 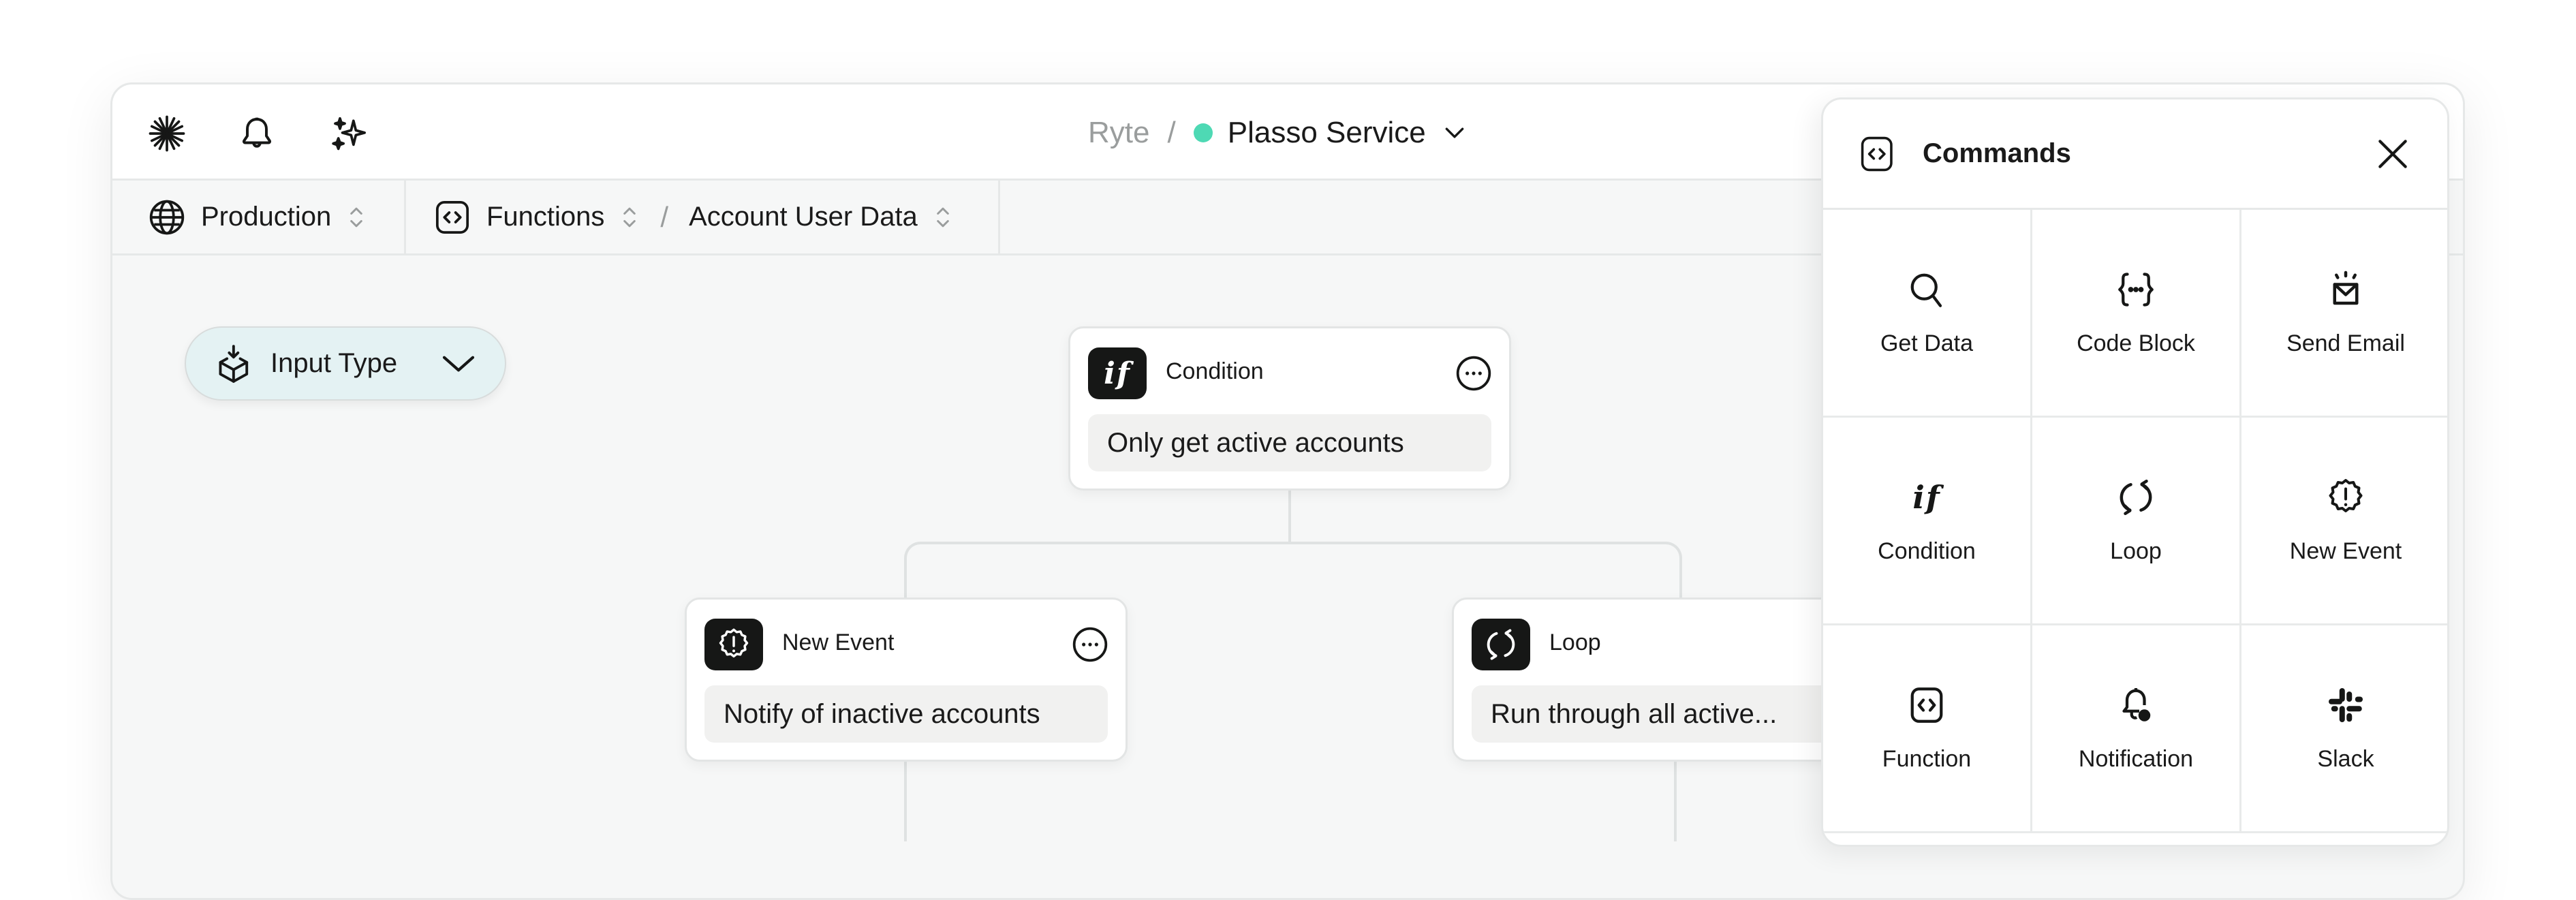 What do you see at coordinates (1997, 153) in the screenshot?
I see `commands-title: Commands` at bounding box center [1997, 153].